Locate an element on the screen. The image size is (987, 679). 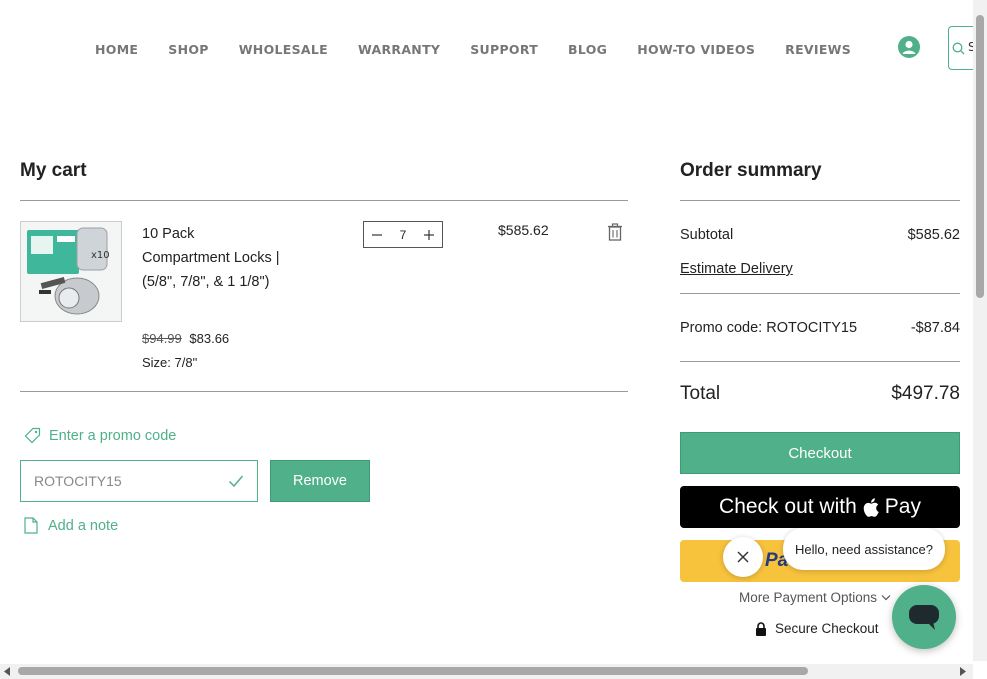
chat-close-button is located at coordinates (743, 557).